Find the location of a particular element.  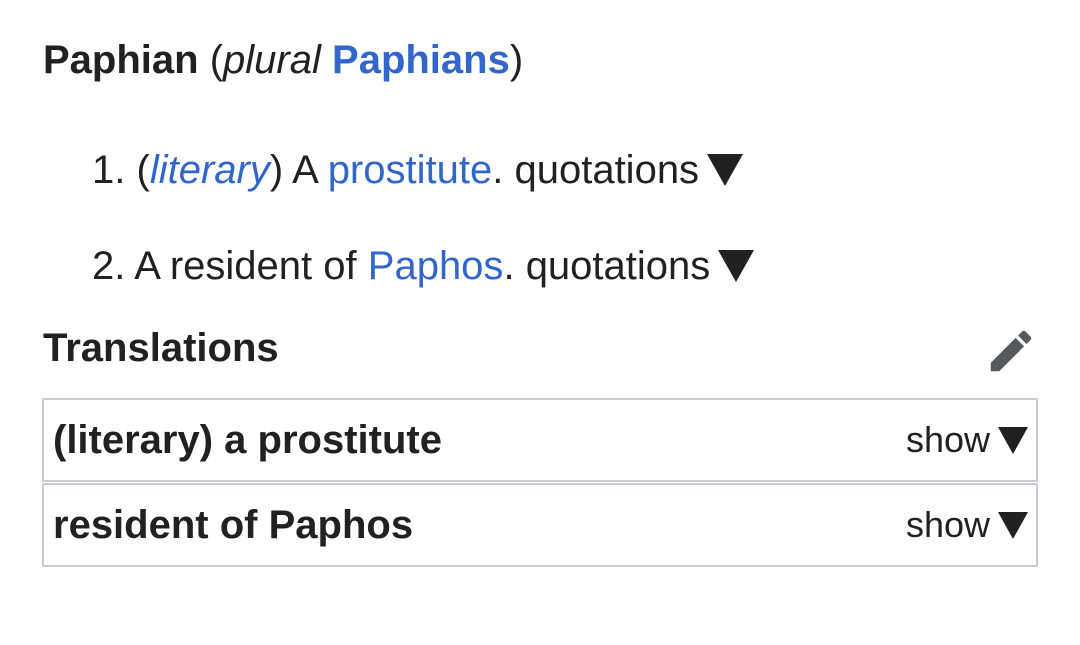

sense-number: 2. is located at coordinates (109, 266).